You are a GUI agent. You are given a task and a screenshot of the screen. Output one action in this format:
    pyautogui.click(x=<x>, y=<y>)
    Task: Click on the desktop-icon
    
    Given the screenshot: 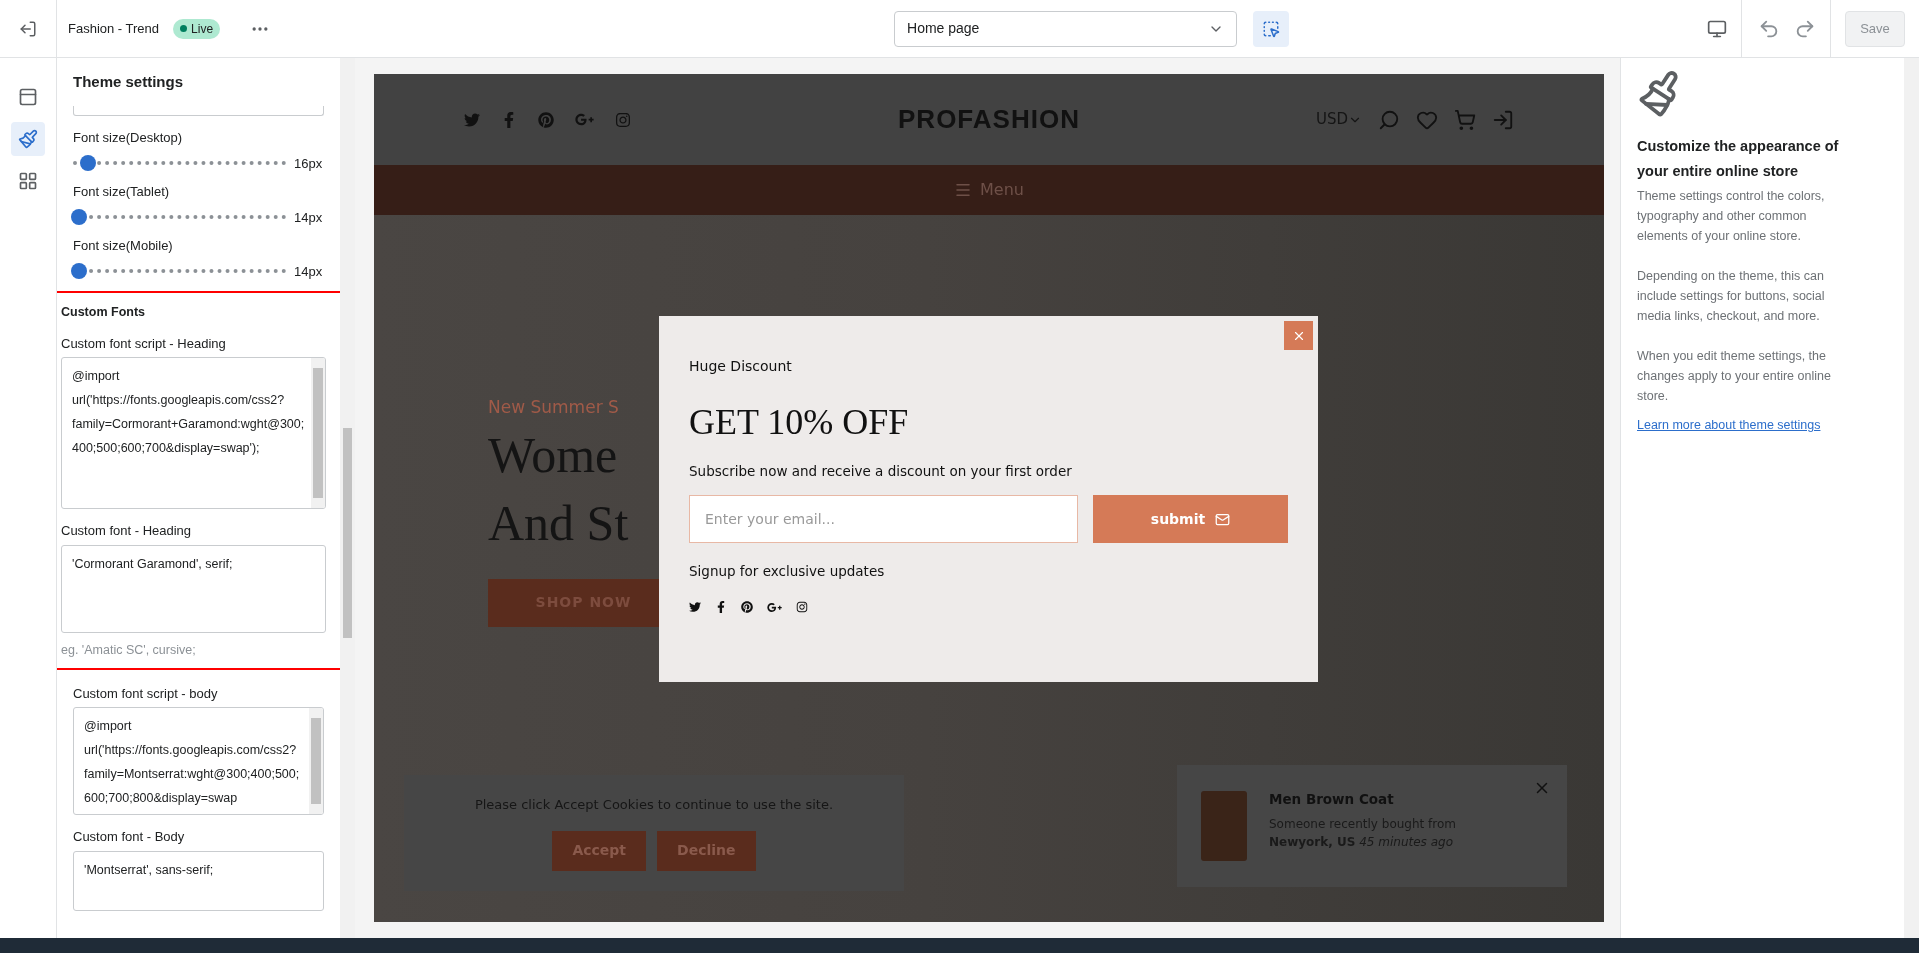 What is the action you would take?
    pyautogui.click(x=1717, y=28)
    